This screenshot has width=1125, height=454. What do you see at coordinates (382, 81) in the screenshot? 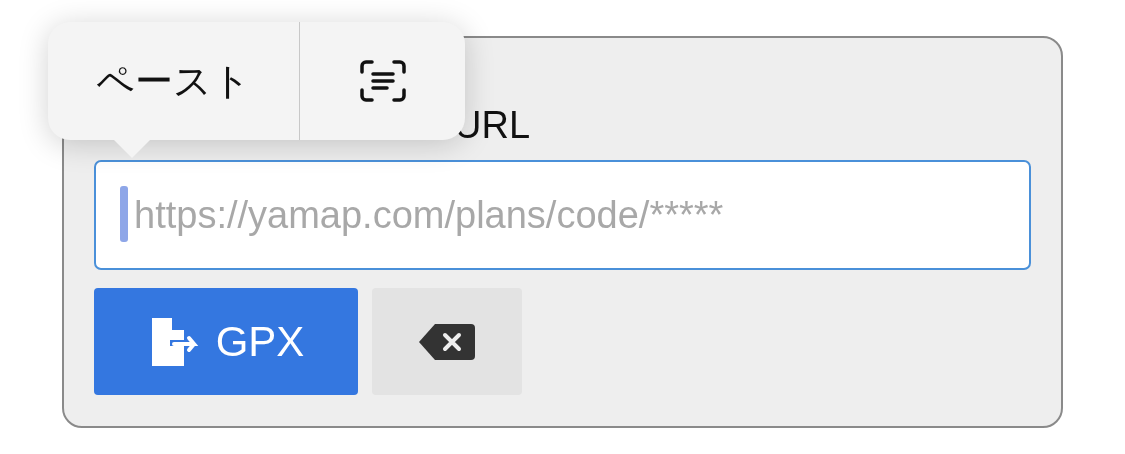
I see `scan-text-icon` at bounding box center [382, 81].